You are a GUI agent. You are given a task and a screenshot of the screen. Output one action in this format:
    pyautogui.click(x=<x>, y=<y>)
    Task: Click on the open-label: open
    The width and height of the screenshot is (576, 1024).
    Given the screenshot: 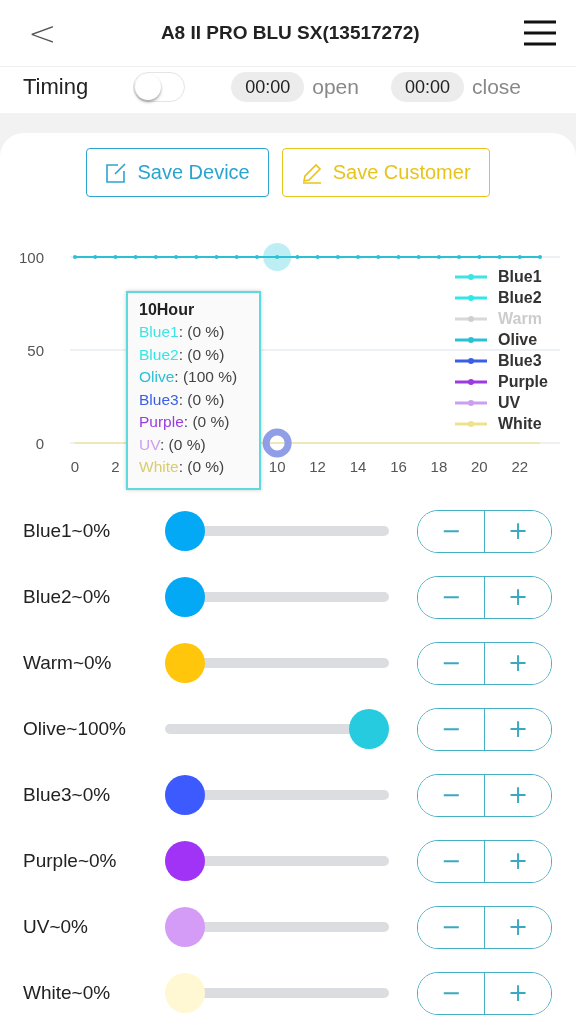 What is the action you would take?
    pyautogui.click(x=335, y=87)
    